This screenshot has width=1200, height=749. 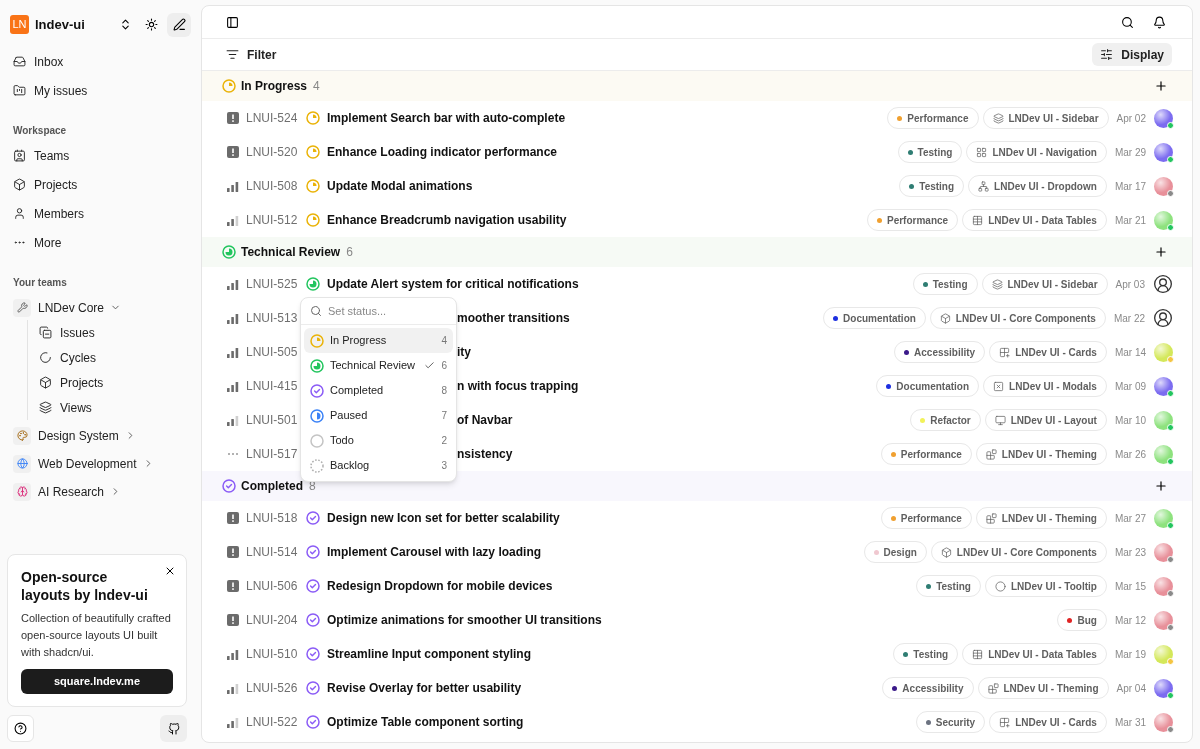 I want to click on team-nav-item: Cycles, so click(x=114, y=357).